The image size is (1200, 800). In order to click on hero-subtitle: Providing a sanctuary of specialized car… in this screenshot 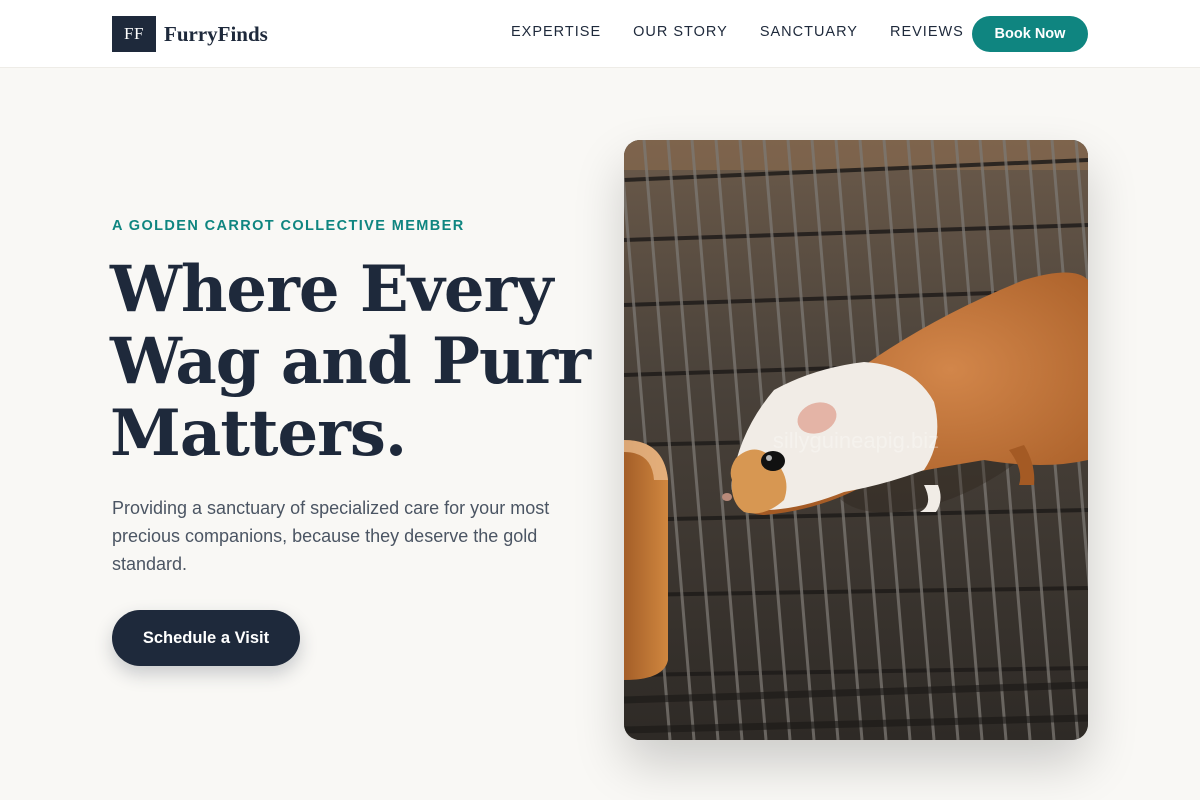, I will do `click(331, 536)`.